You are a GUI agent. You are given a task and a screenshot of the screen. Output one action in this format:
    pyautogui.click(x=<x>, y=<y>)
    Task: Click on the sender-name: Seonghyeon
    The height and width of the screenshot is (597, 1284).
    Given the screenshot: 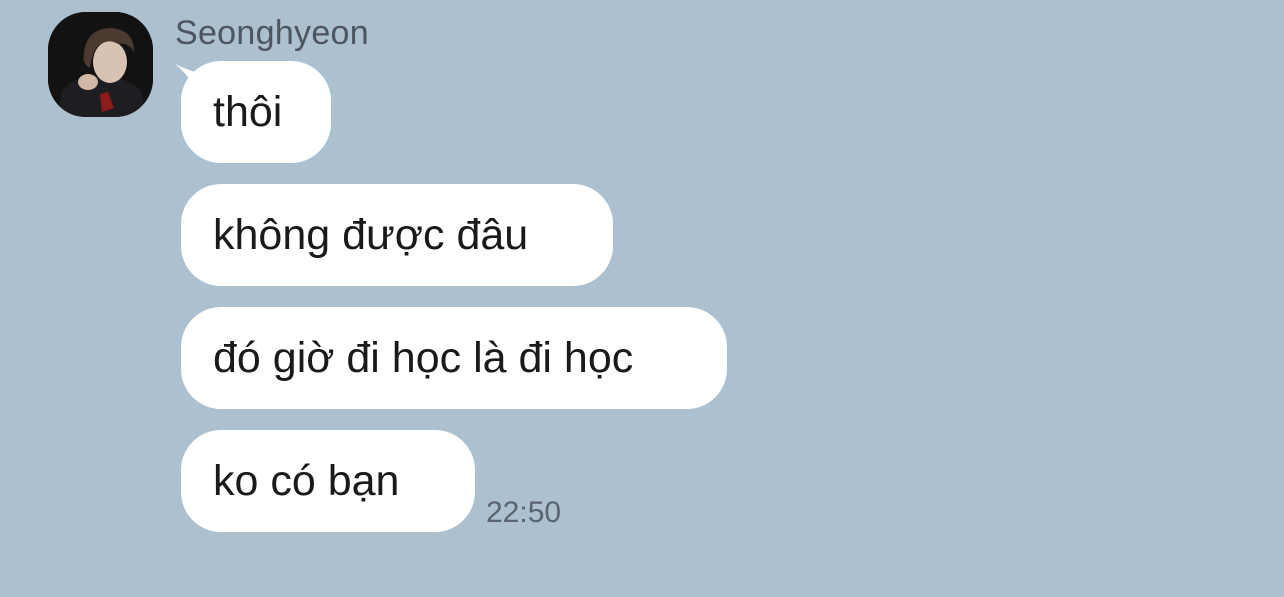 What is the action you would take?
    pyautogui.click(x=272, y=33)
    